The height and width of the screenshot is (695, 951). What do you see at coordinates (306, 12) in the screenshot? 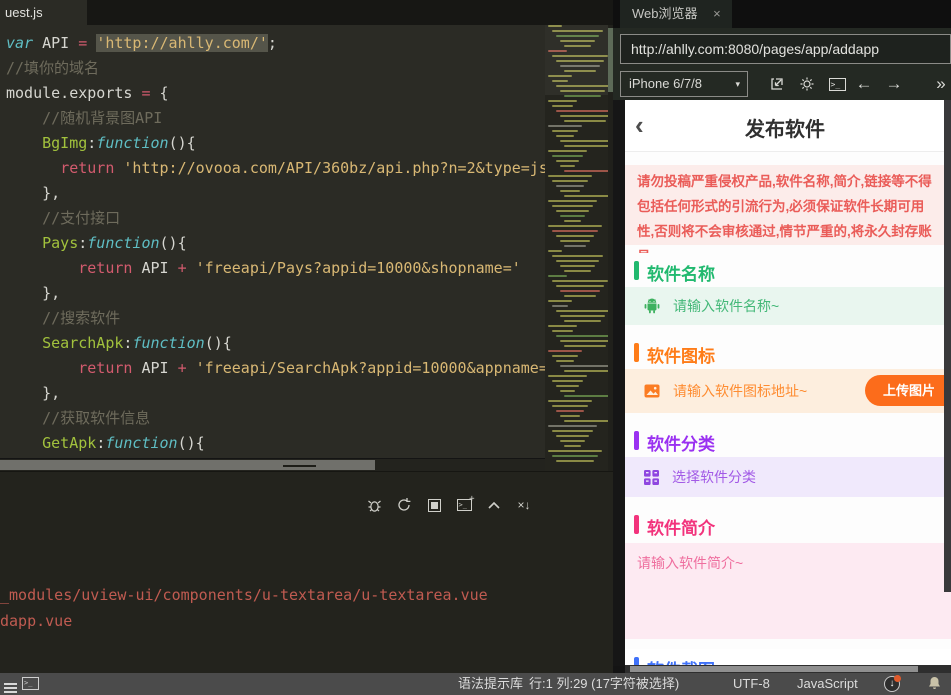
I see `editor-tabbar: uest.js` at bounding box center [306, 12].